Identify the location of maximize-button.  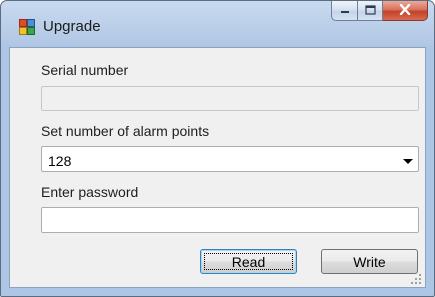
(370, 11).